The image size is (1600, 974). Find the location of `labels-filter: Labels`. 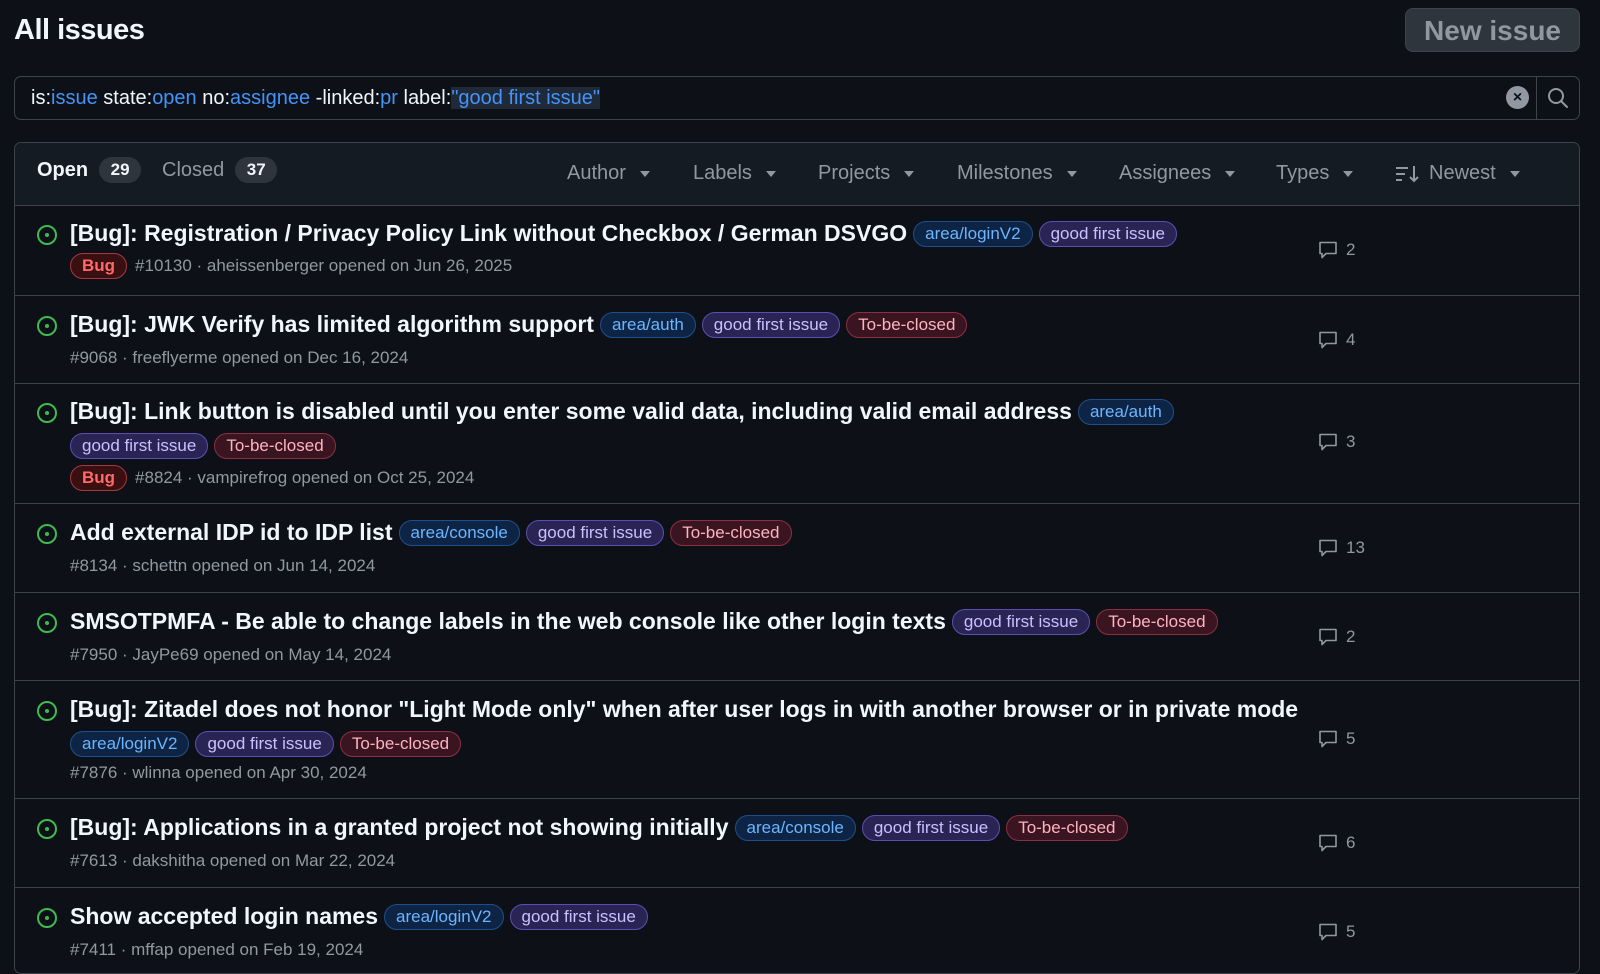

labels-filter: Labels is located at coordinates (734, 173).